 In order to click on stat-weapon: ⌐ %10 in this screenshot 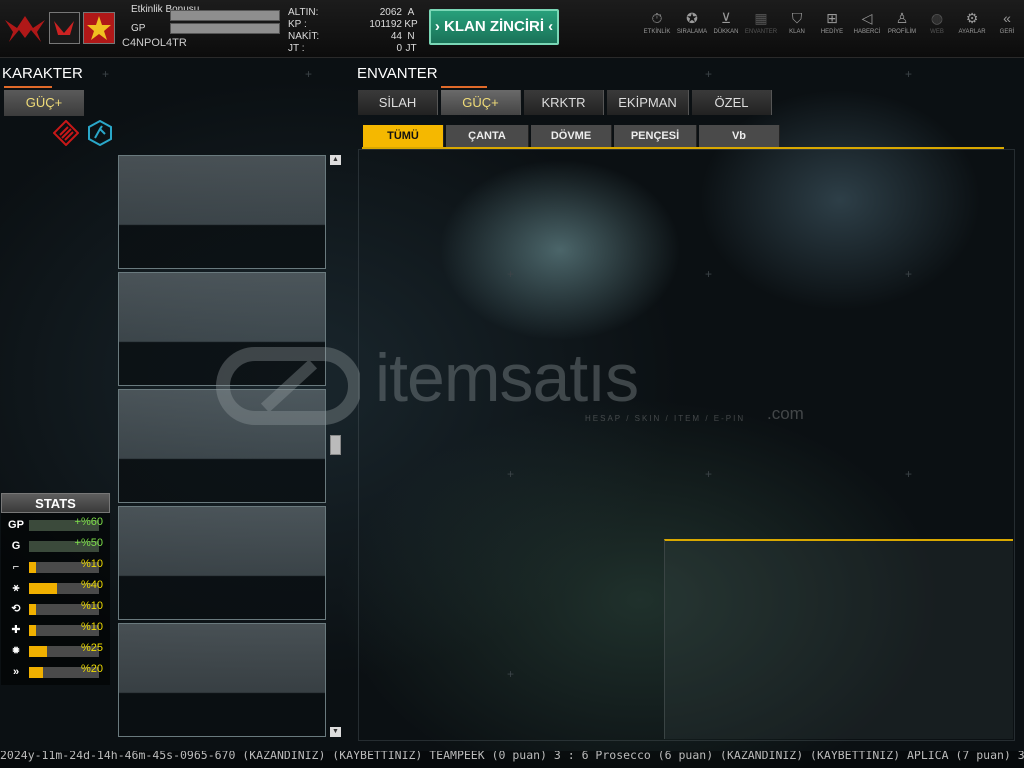, I will do `click(55, 567)`.